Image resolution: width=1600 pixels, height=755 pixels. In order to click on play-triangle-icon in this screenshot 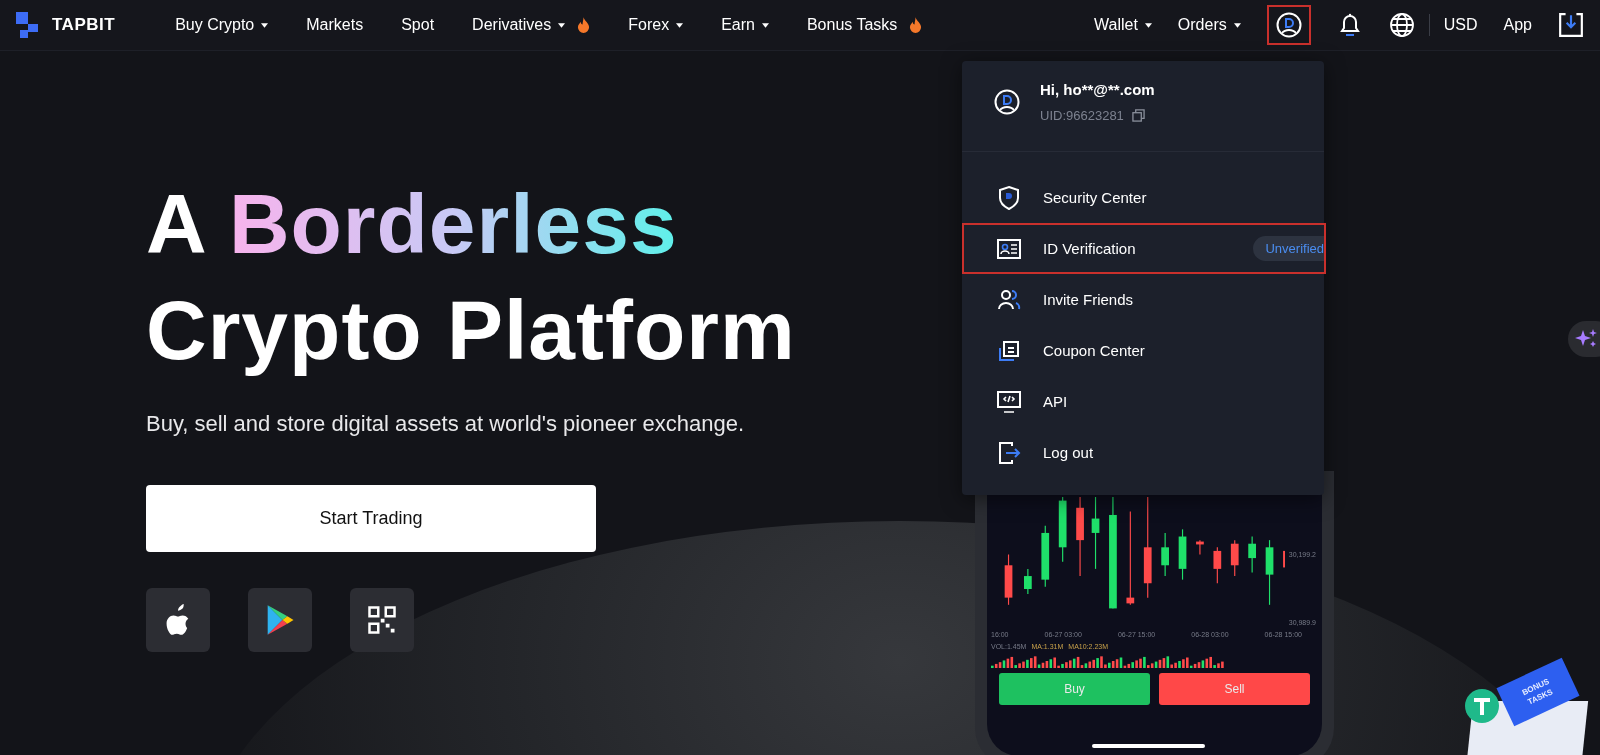, I will do `click(280, 620)`.